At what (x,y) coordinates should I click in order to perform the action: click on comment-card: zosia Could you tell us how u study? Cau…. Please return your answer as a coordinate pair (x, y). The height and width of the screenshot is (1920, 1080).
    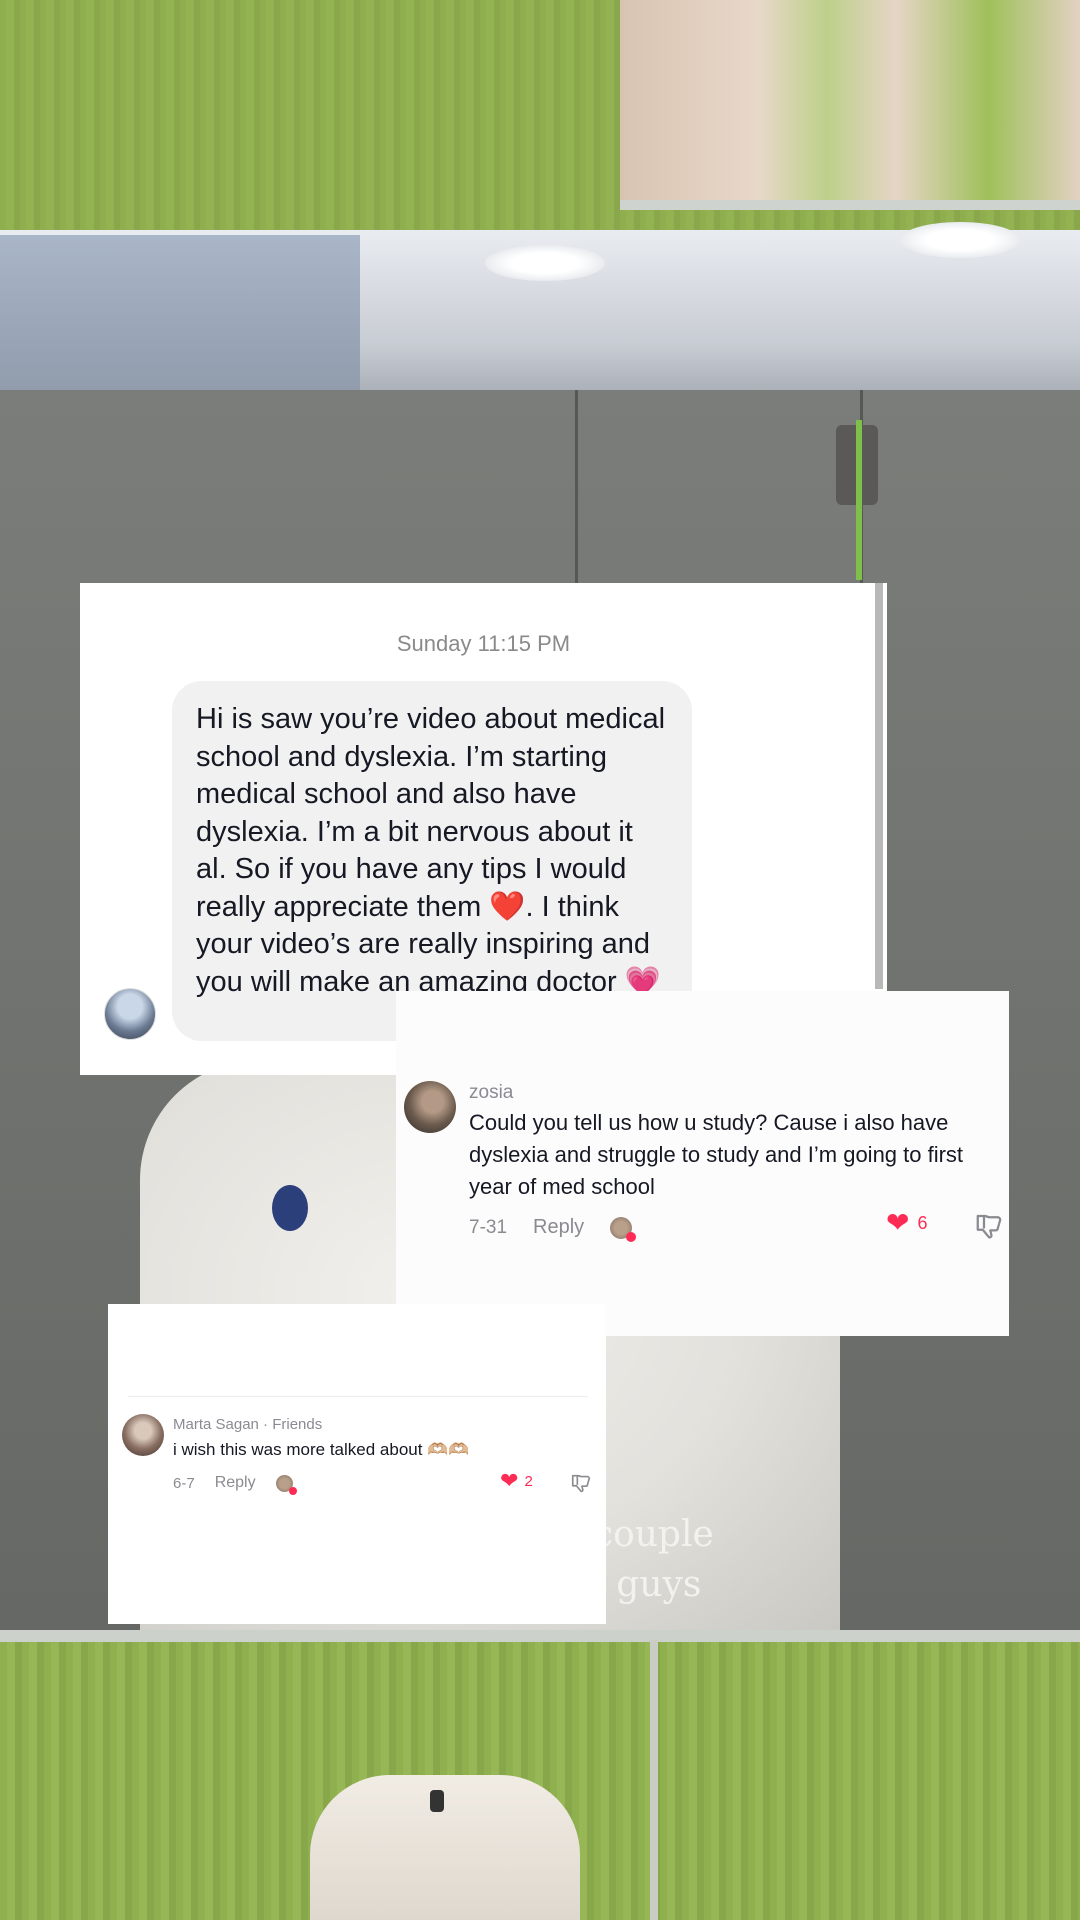
    Looking at the image, I should click on (702, 1163).